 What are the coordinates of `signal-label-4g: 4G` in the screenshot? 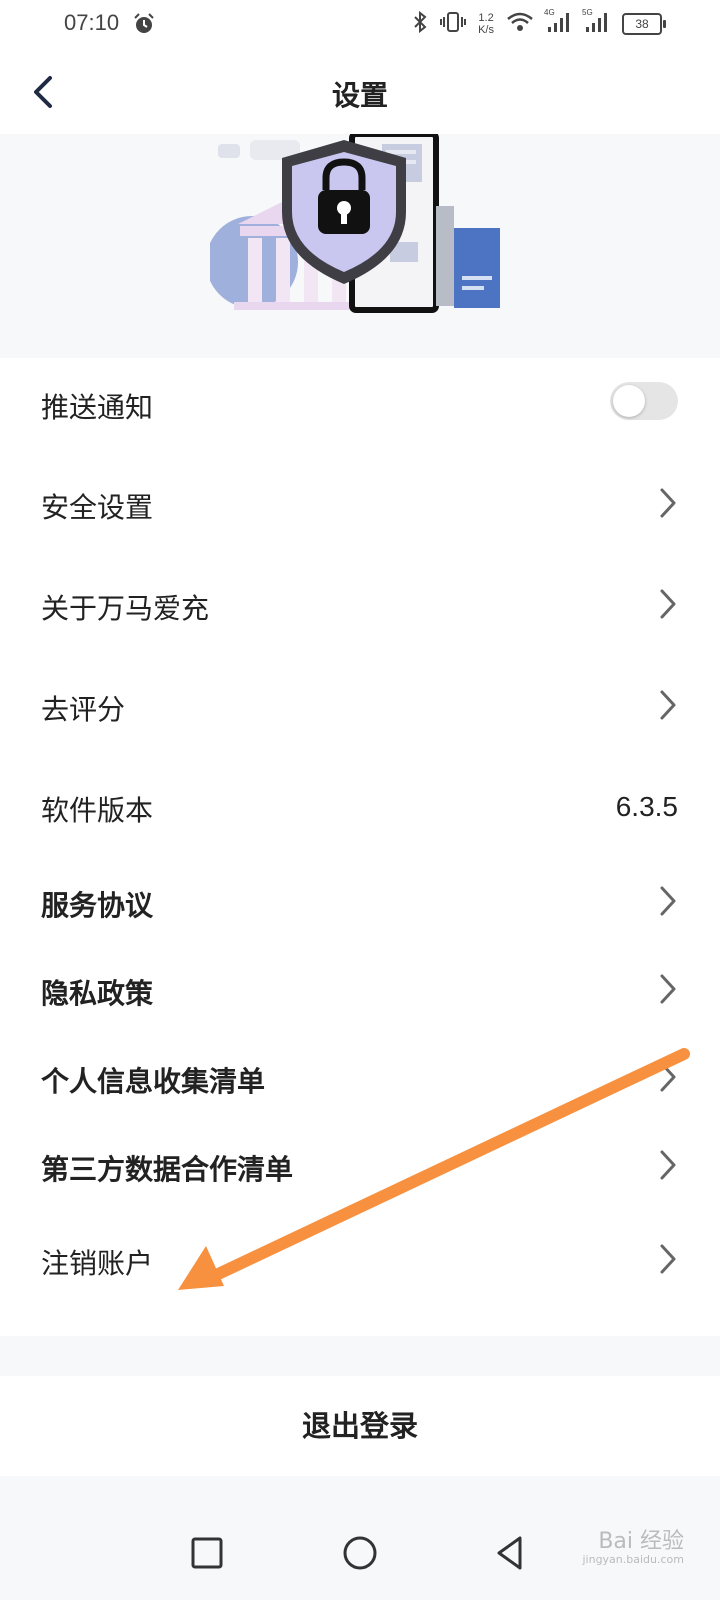 It's located at (549, 12).